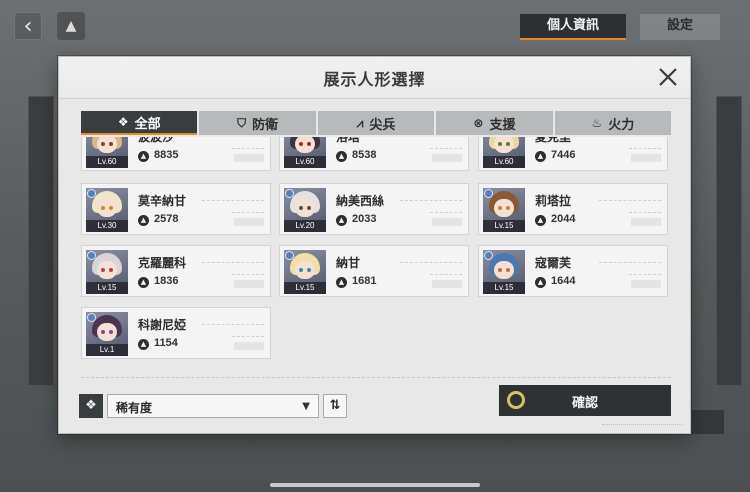  What do you see at coordinates (265, 125) in the screenshot?
I see `tab-defense-label: 防衛` at bounding box center [265, 125].